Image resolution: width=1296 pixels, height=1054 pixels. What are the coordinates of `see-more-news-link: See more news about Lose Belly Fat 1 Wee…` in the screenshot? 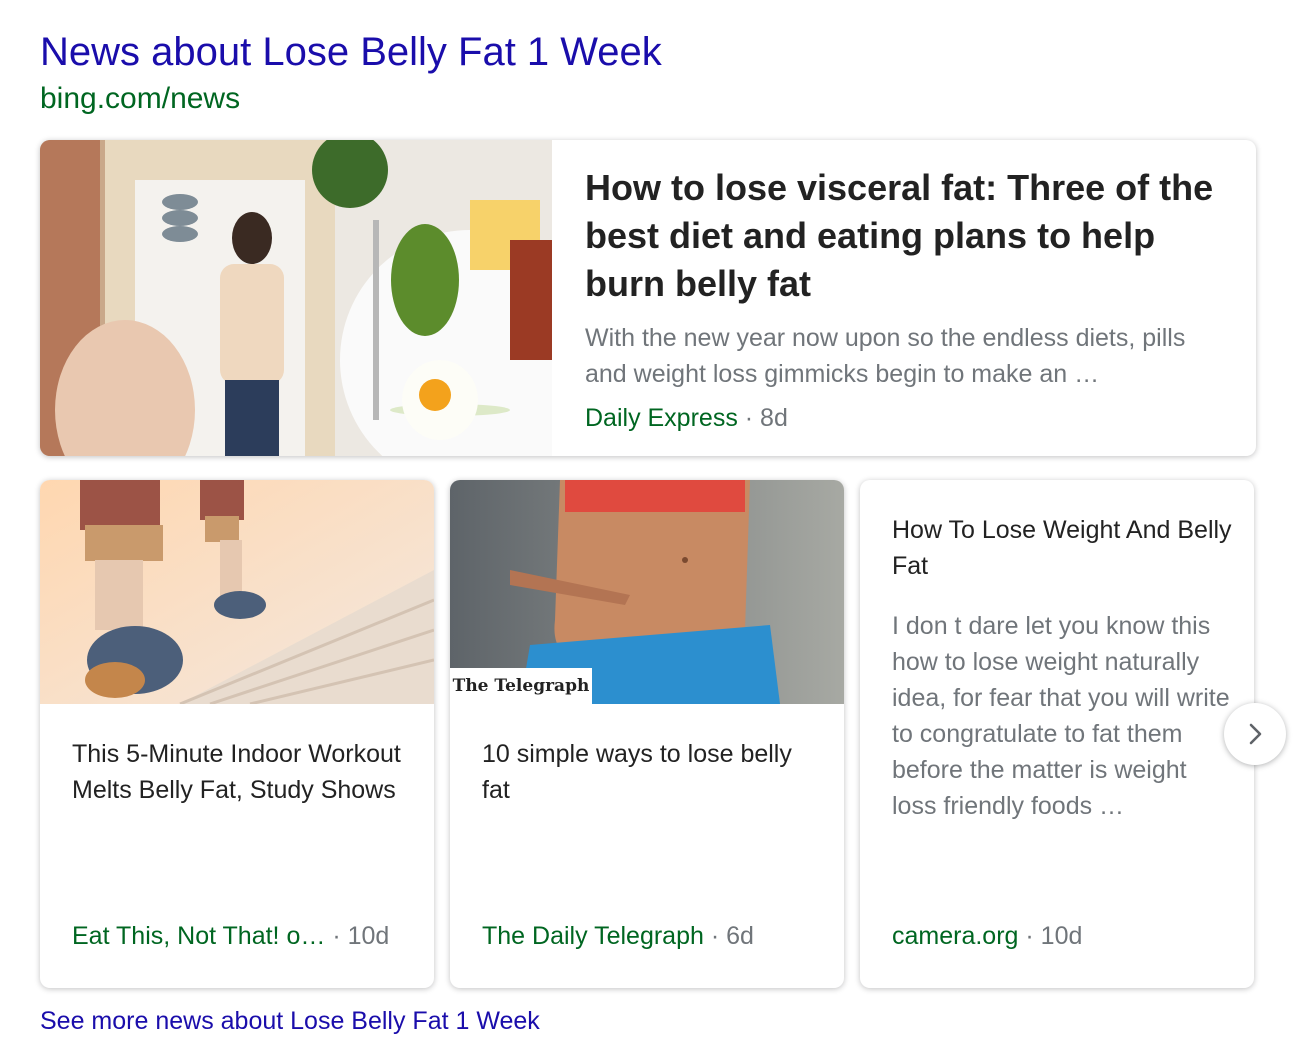 It's located at (290, 1021).